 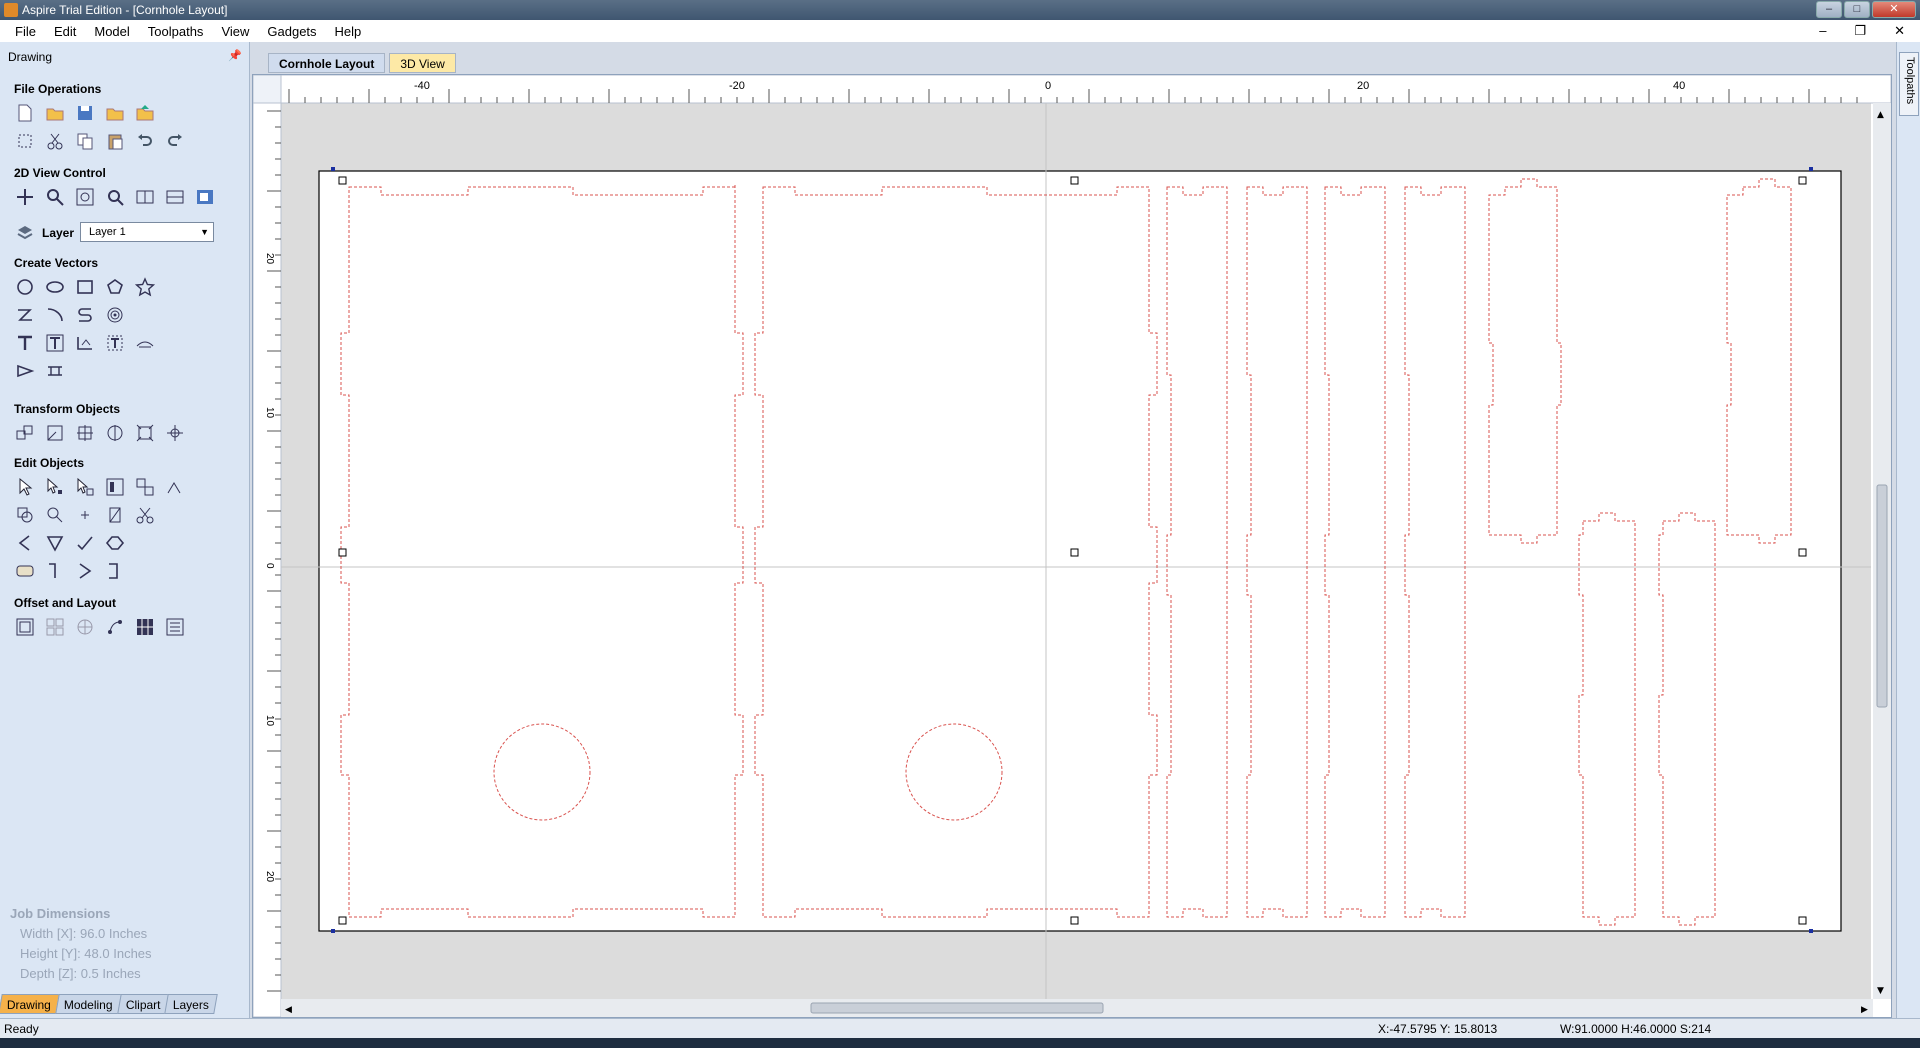 I want to click on menu-view: View, so click(x=235, y=31).